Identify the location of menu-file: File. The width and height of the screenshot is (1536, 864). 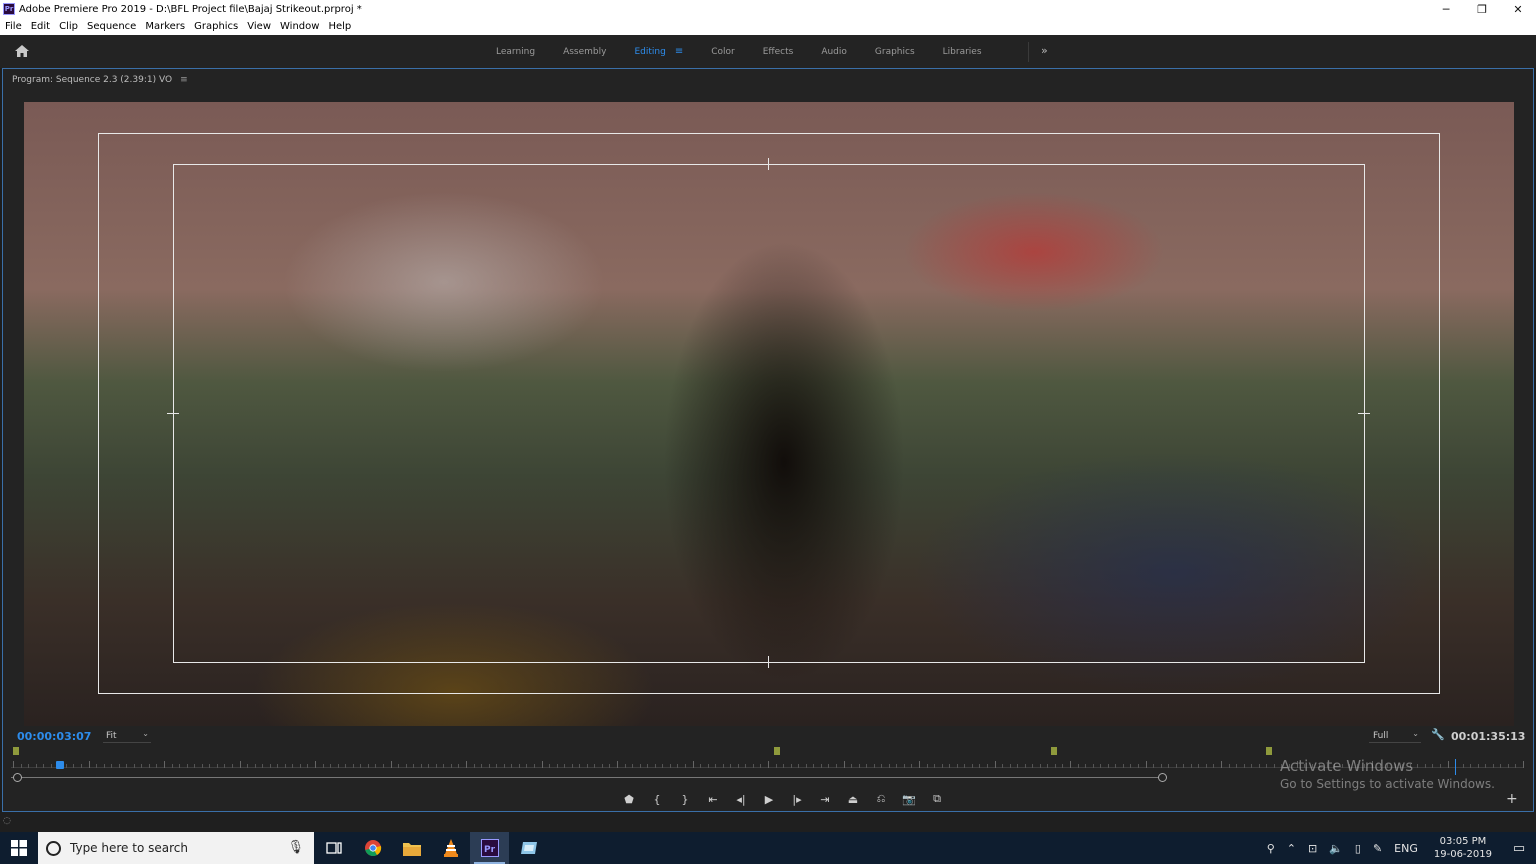
(13, 26).